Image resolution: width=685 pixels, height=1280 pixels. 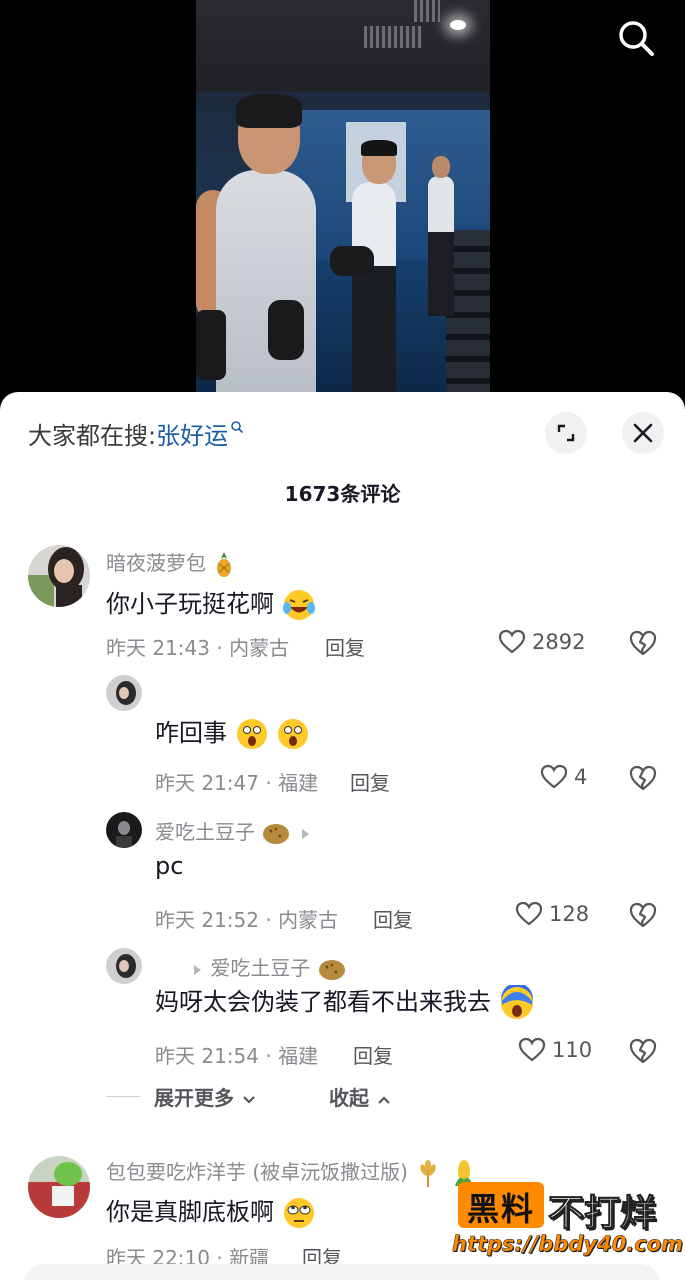 What do you see at coordinates (192, 436) in the screenshot?
I see `trending-search-keyword: 张好运` at bounding box center [192, 436].